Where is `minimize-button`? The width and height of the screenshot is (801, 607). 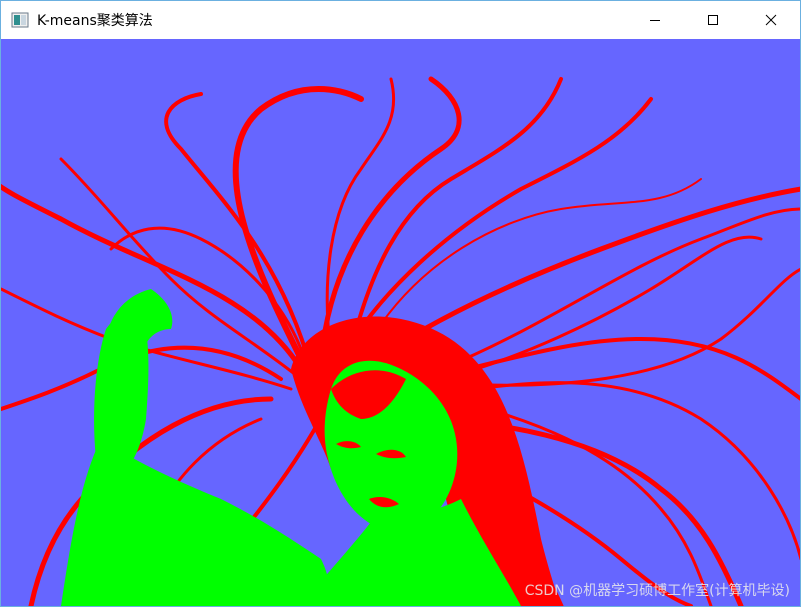 minimize-button is located at coordinates (655, 20).